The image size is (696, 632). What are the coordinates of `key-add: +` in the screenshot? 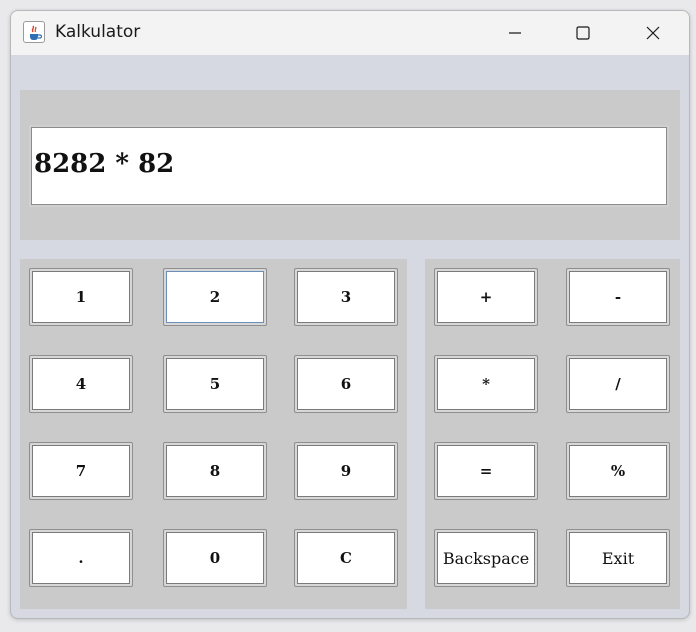 It's located at (486, 297).